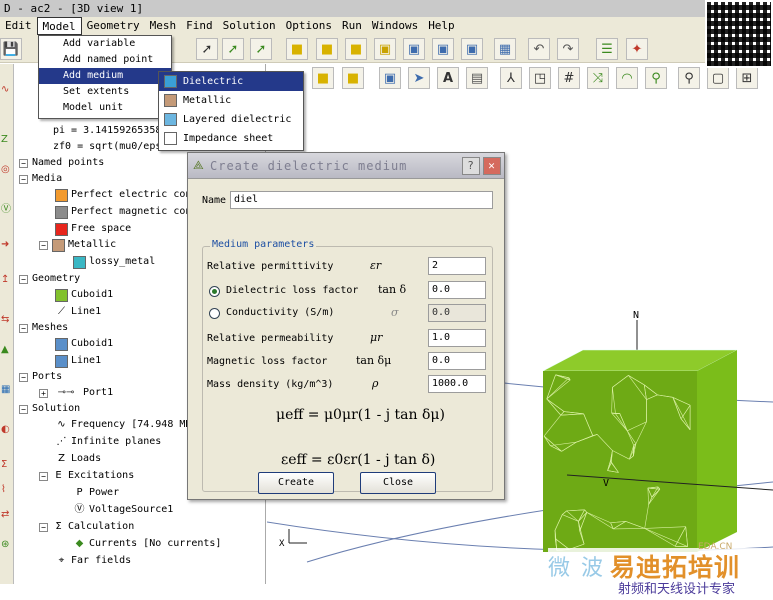 The image size is (773, 600). I want to click on strip-icon-11: Σ, so click(7, 465).